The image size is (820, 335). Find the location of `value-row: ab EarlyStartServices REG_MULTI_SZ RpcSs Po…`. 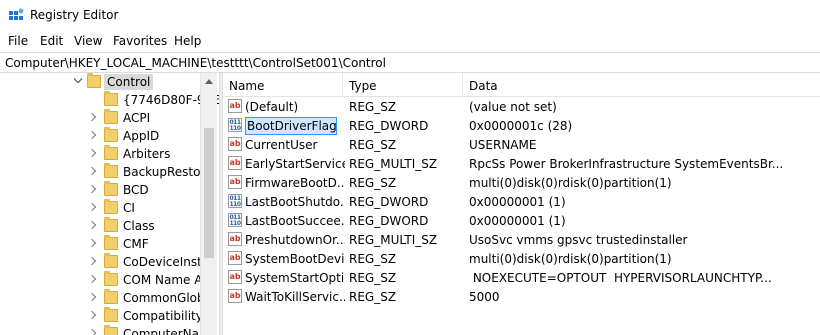

value-row: ab EarlyStartServices REG_MULTI_SZ RpcSs Po… is located at coordinates (521, 163).